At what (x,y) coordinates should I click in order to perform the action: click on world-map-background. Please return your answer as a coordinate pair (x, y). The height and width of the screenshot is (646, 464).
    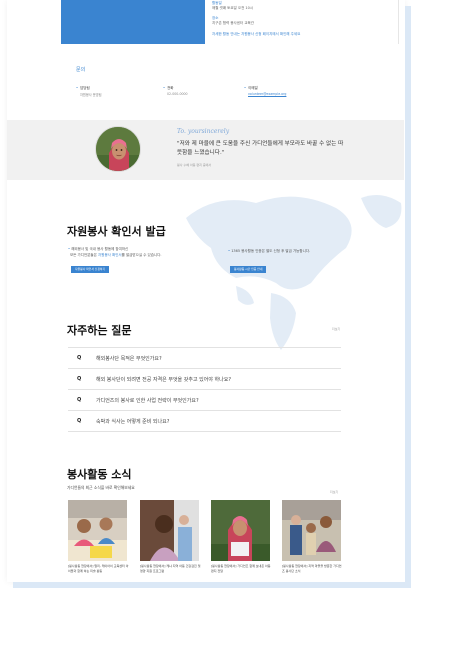
    Looking at the image, I should click on (294, 272).